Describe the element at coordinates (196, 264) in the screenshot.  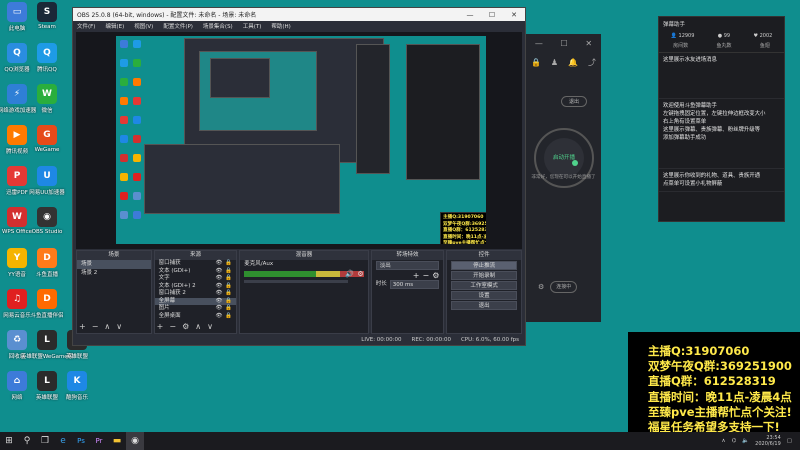
I see `source-item: 窗口捕获 👁 🔒` at that location.